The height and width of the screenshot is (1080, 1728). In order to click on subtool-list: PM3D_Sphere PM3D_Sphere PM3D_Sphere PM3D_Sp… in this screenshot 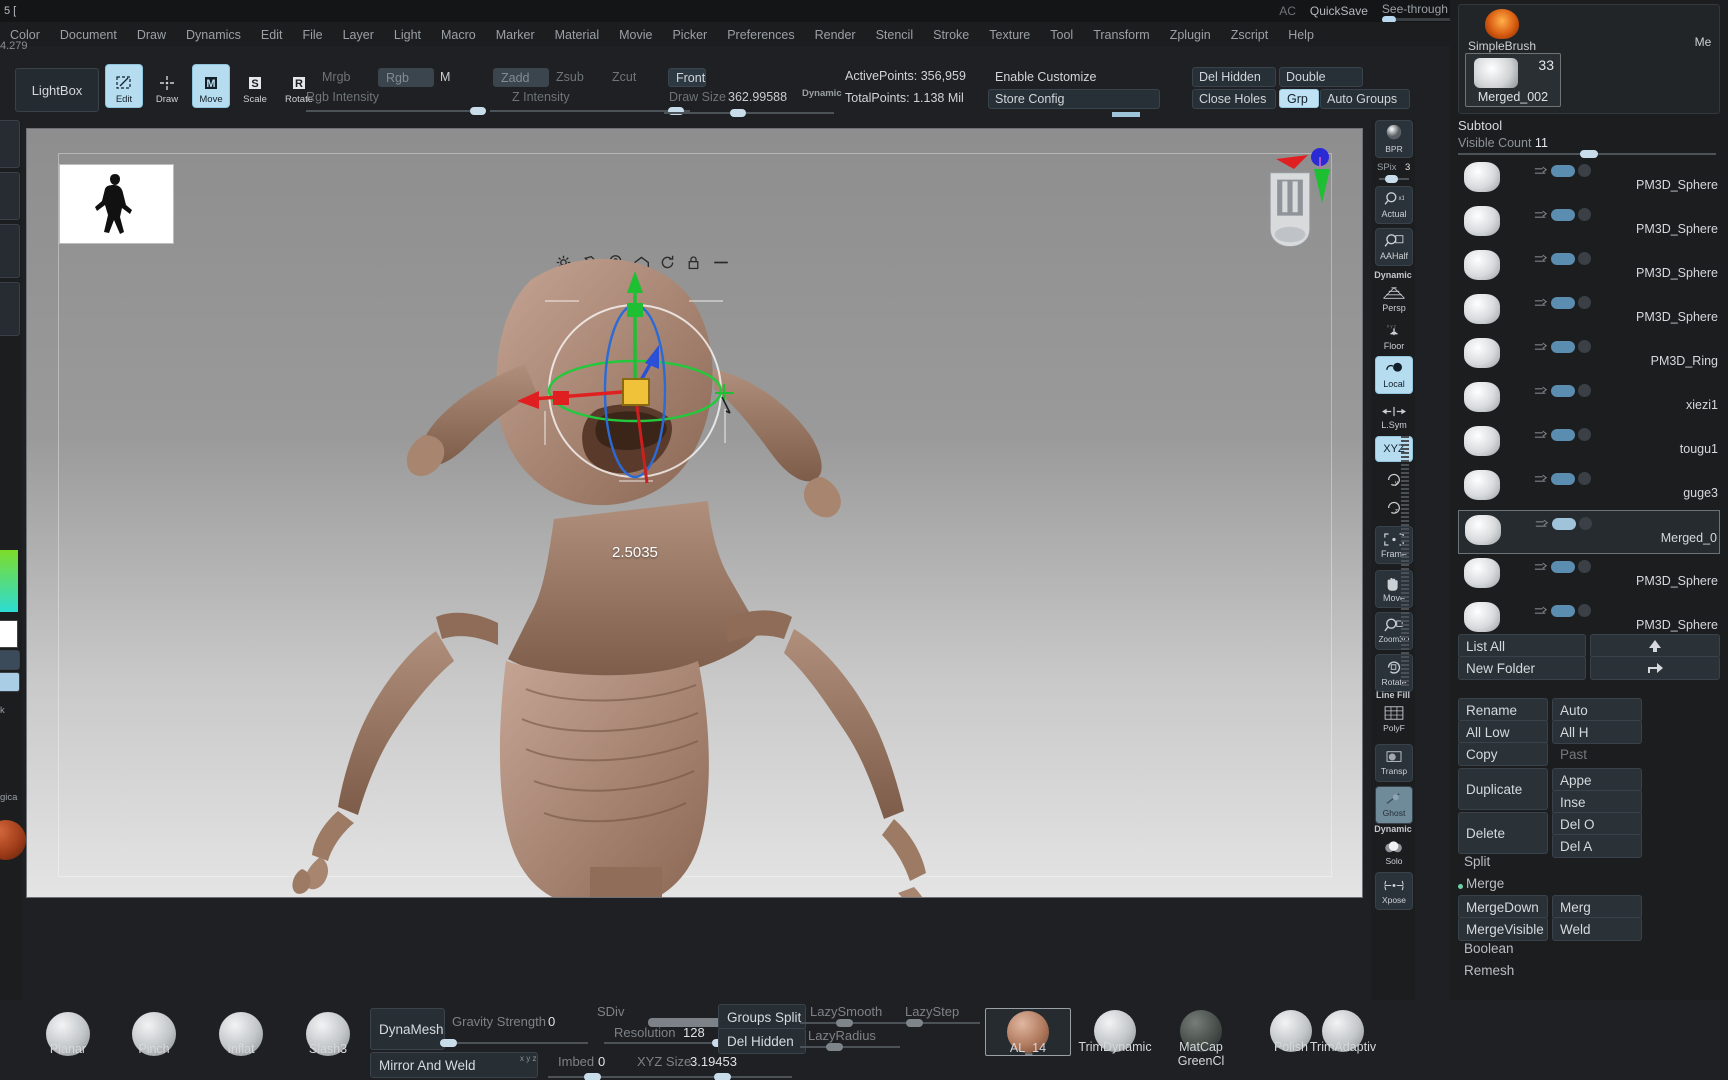, I will do `click(1589, 398)`.